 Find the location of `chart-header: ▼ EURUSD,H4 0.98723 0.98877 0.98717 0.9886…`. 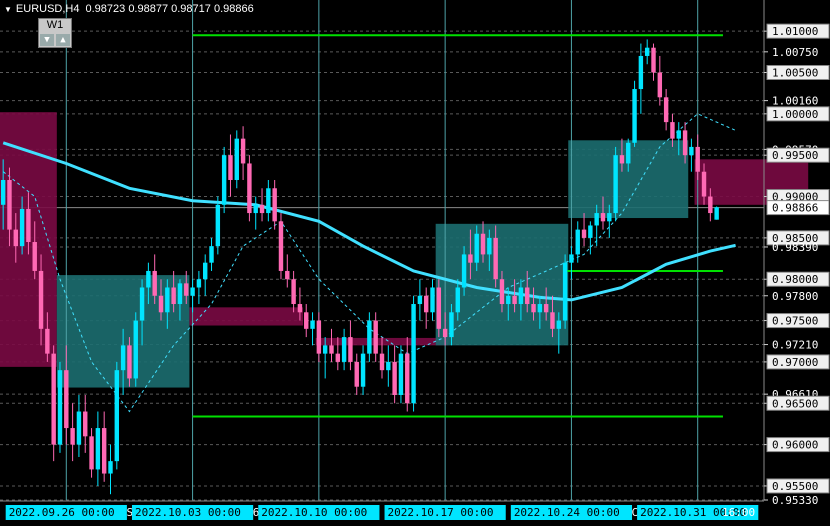

chart-header: ▼ EURUSD,H4 0.98723 0.98877 0.98717 0.9886… is located at coordinates (129, 9).